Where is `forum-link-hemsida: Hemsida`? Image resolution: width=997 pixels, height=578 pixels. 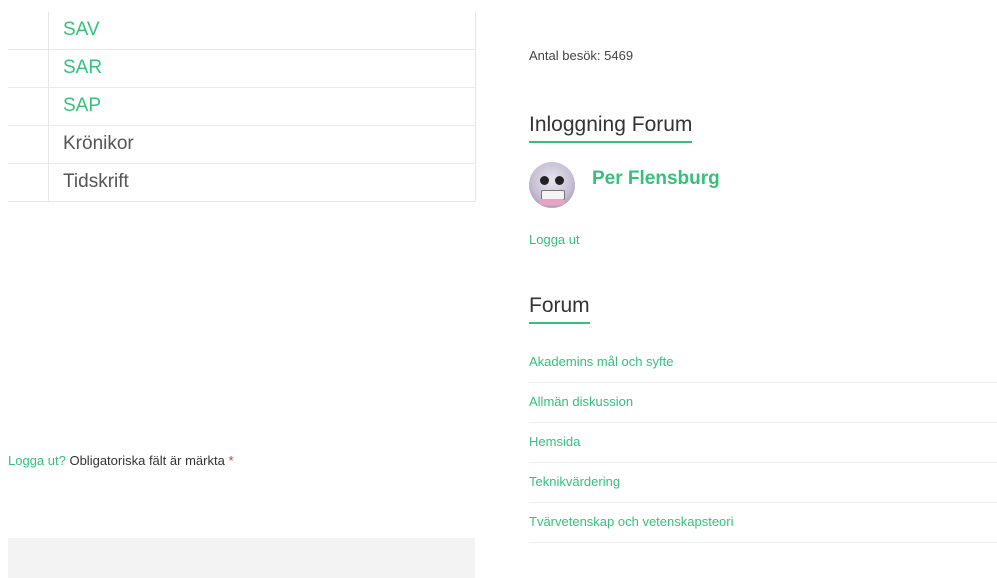
forum-link-hemsida: Hemsida is located at coordinates (554, 441).